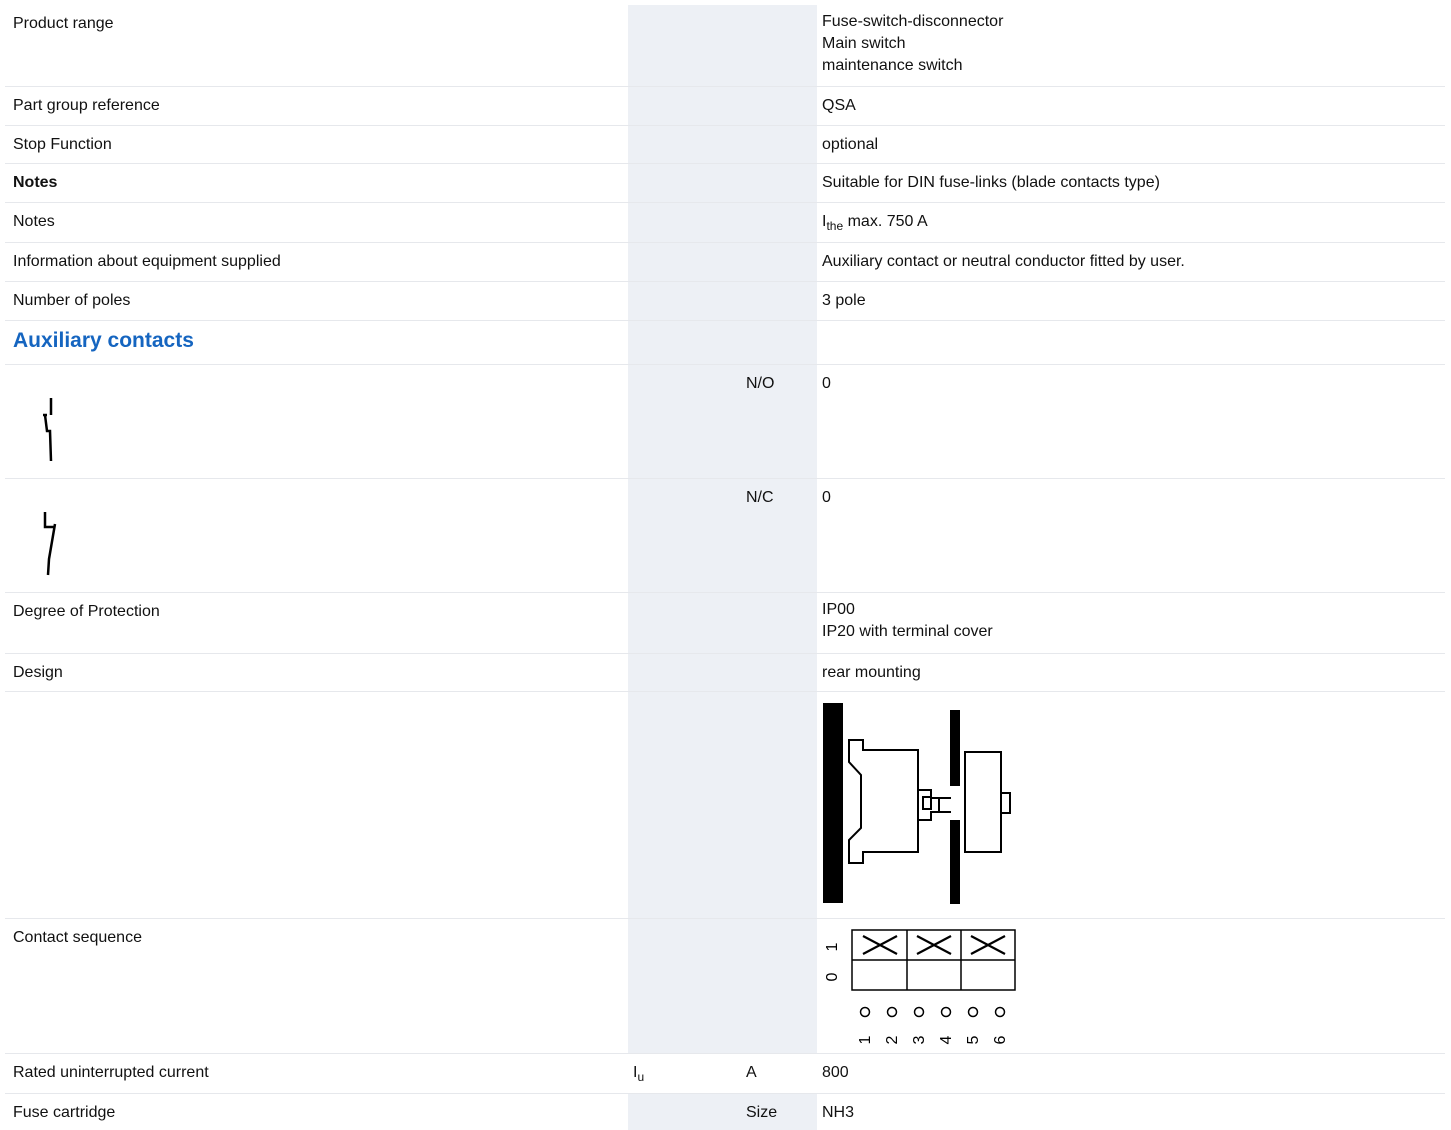 The image size is (1451, 1130). I want to click on value-stop-function: optional, so click(850, 144).